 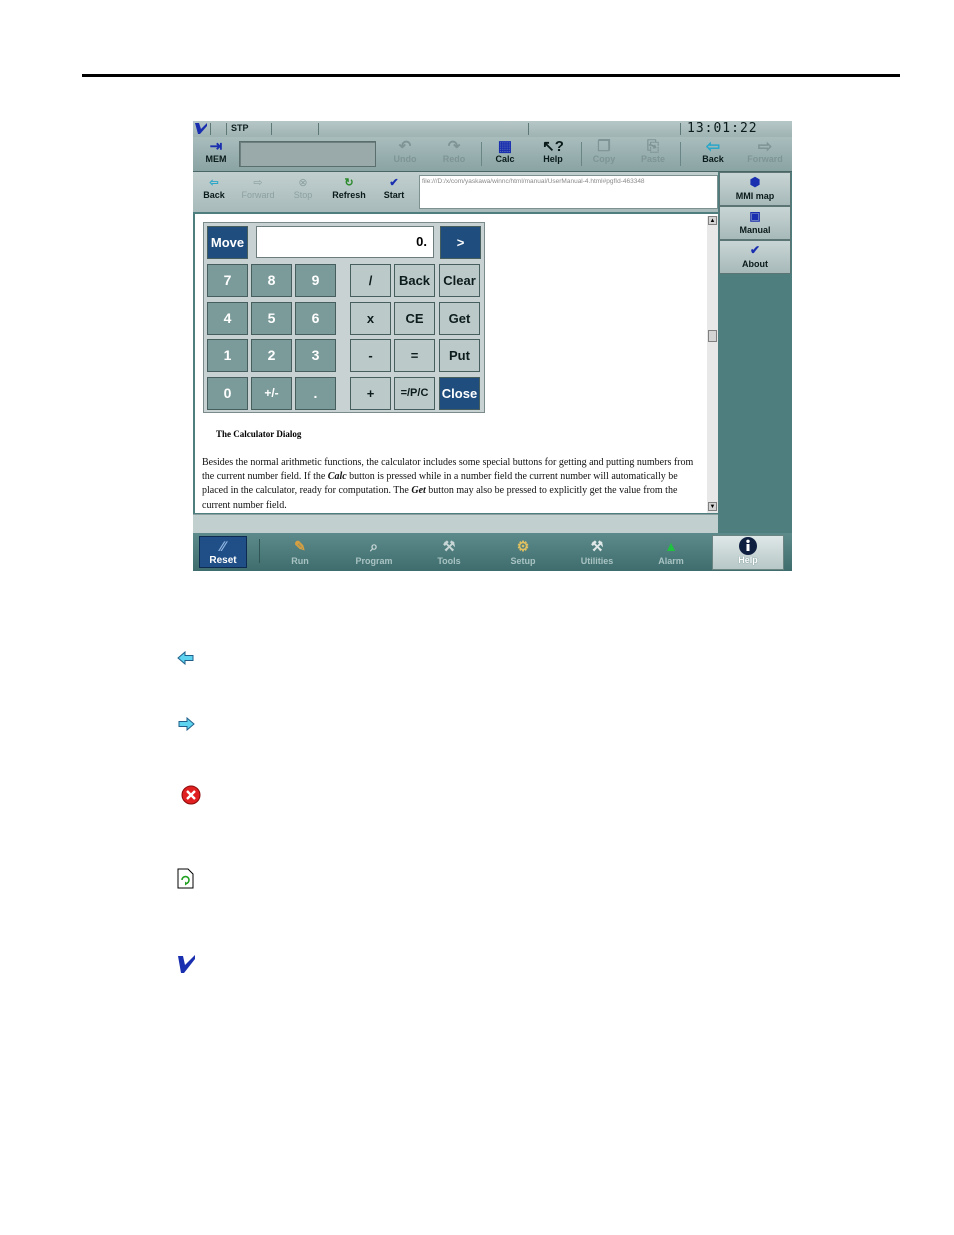 What do you see at coordinates (491, 75) in the screenshot?
I see `page-header-rule` at bounding box center [491, 75].